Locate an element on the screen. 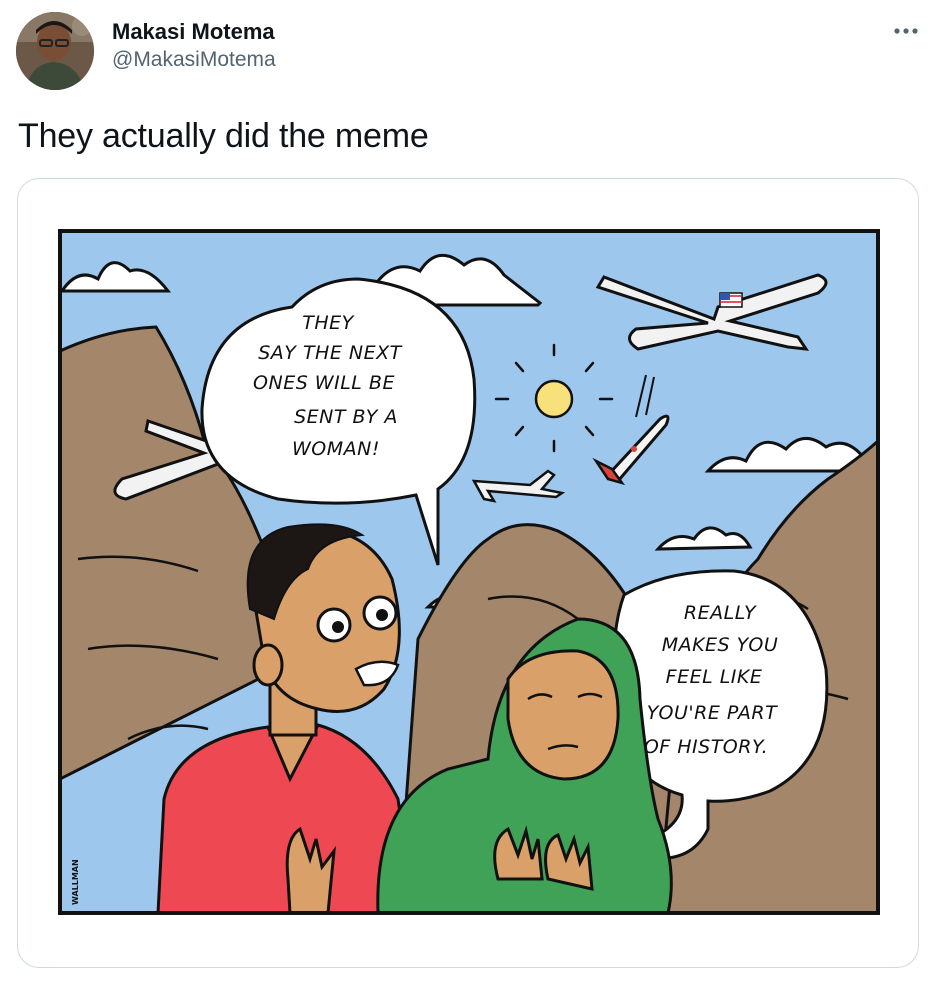 The image size is (944, 982). comic-signature: WALLMAN is located at coordinates (75, 882).